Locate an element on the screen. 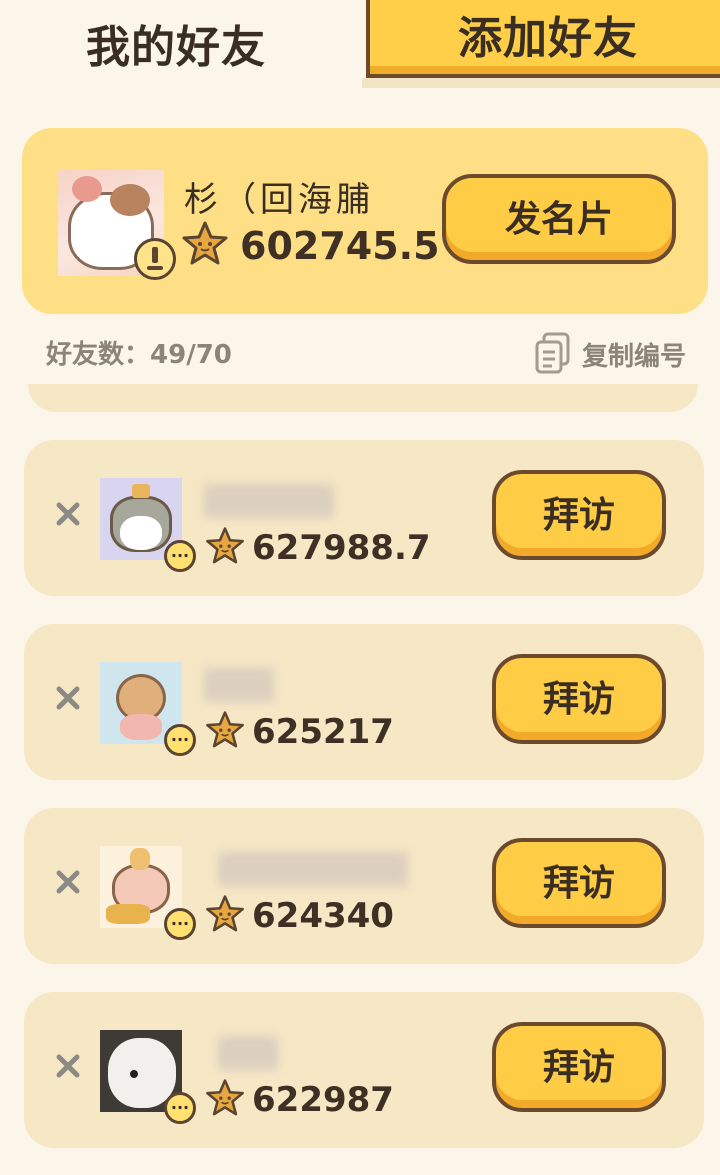 The width and height of the screenshot is (720, 1175). tab-divider is located at coordinates (541, 83).